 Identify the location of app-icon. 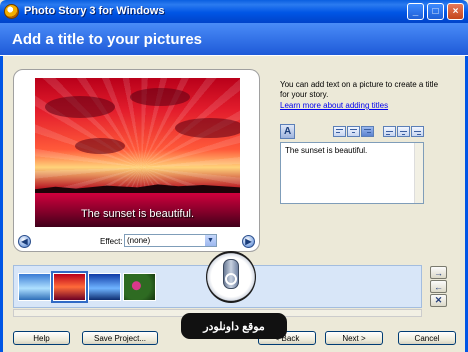
(11, 11).